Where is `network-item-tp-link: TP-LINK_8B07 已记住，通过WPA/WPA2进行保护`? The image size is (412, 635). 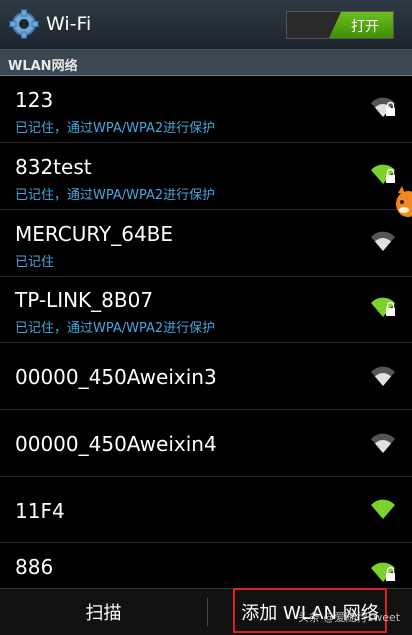 network-item-tp-link: TP-LINK_8B07 已记住，通过WPA/WPA2进行保护 is located at coordinates (206, 310).